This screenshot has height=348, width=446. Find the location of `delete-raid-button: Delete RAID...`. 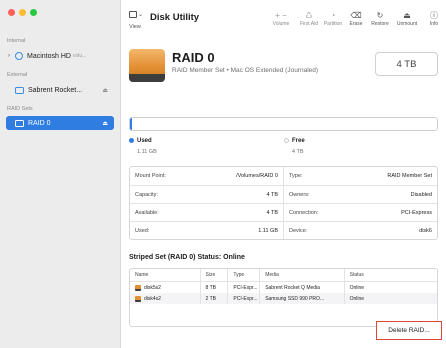

delete-raid-button: Delete RAID... is located at coordinates (409, 330).